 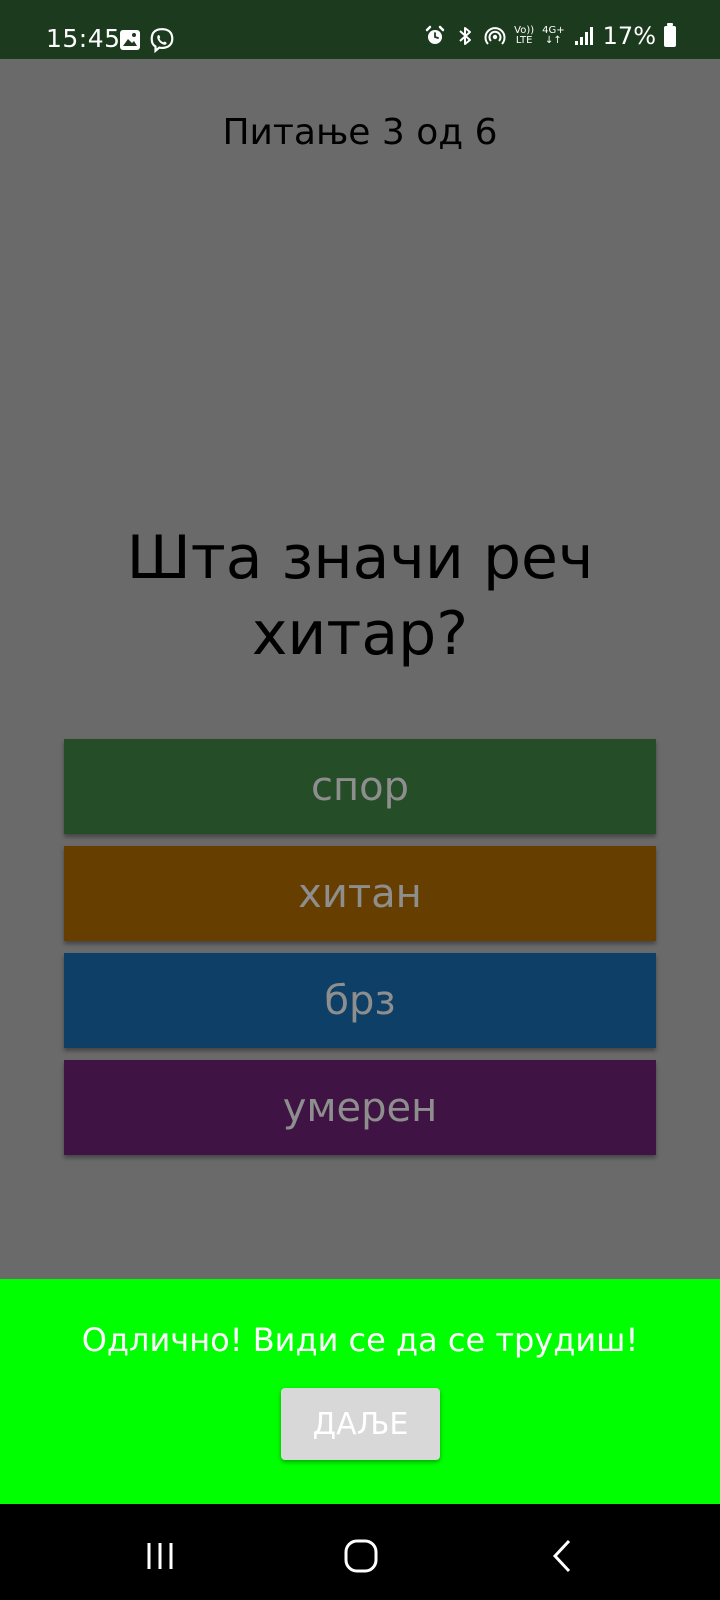 I want to click on status-time: 15:45, so click(x=83, y=38).